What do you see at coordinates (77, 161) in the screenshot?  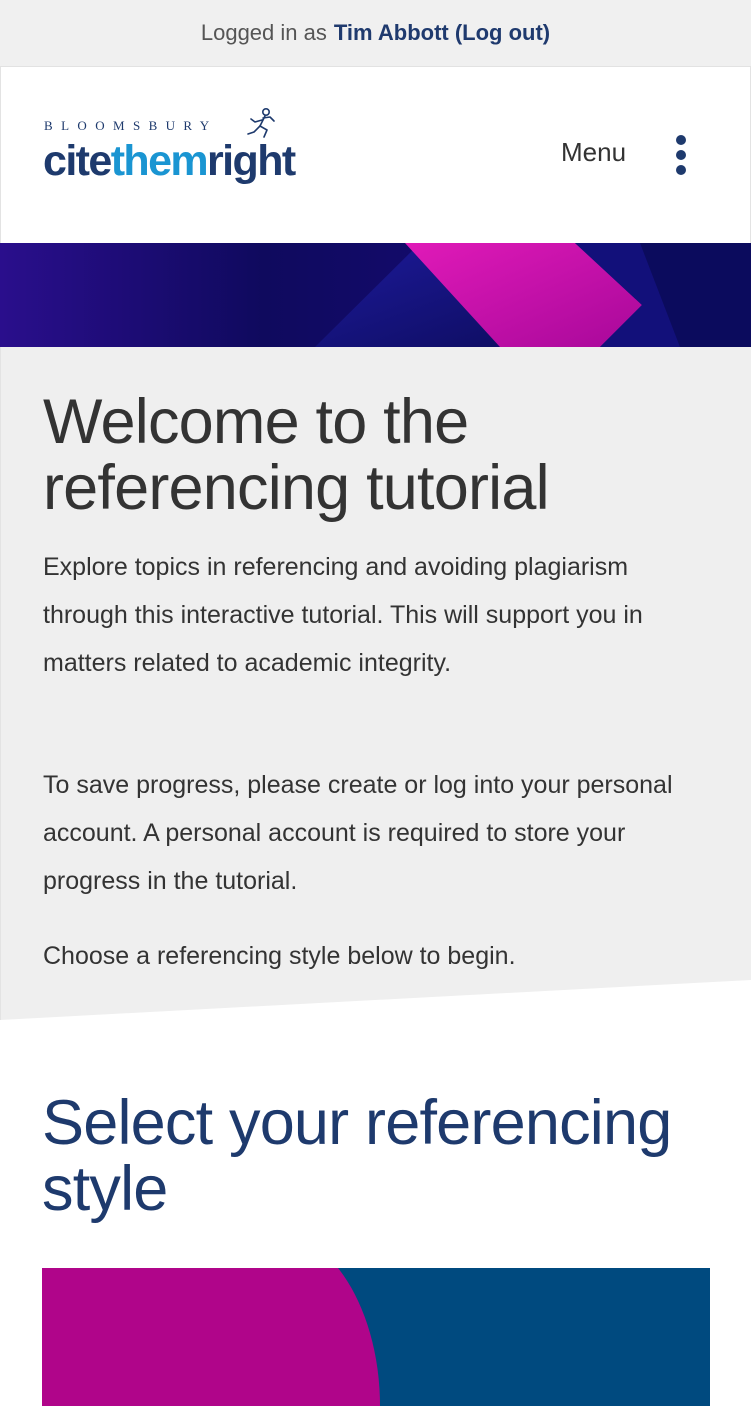 I see `logo-word-cite: cite` at bounding box center [77, 161].